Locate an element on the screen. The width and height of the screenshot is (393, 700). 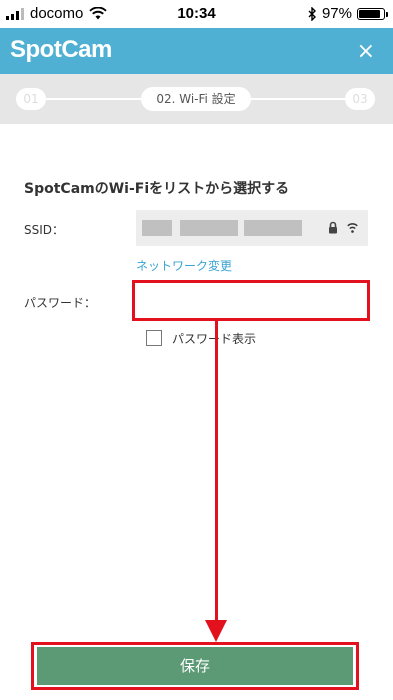
bluetooth-icon is located at coordinates (312, 13).